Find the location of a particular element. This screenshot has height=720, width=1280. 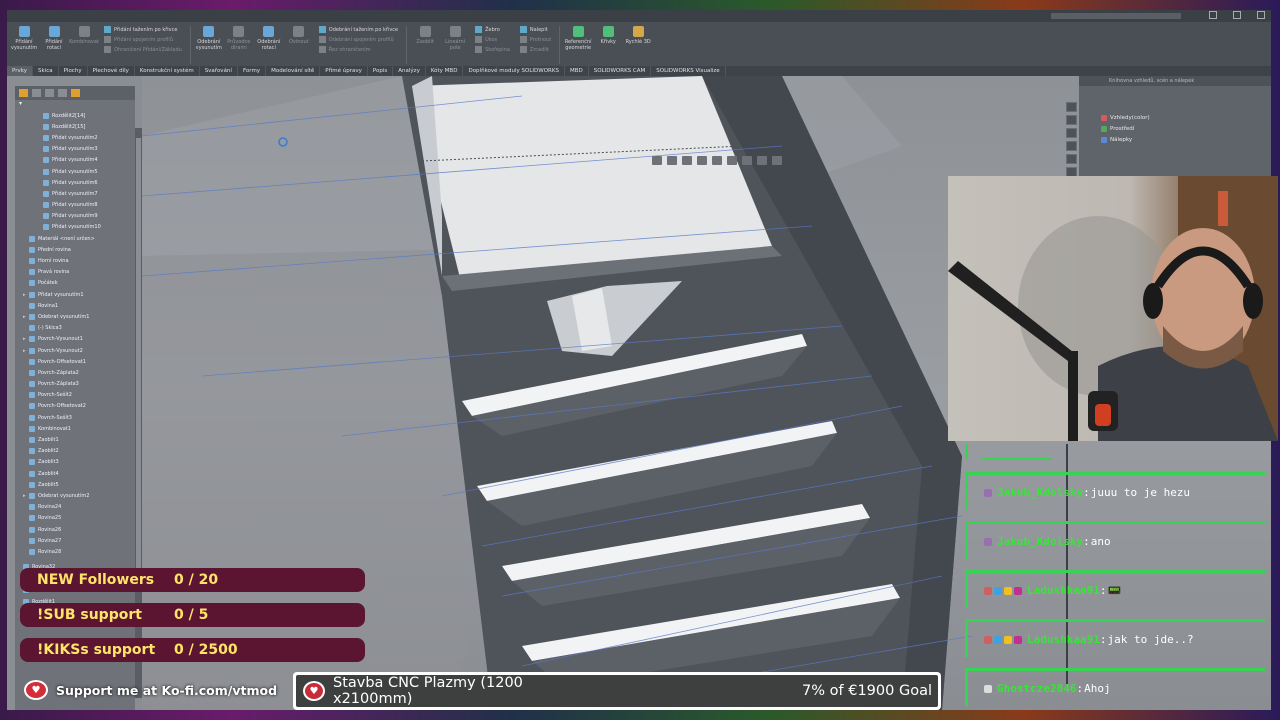

ribbon-button: Rychlé 3D is located at coordinates (638, 35).